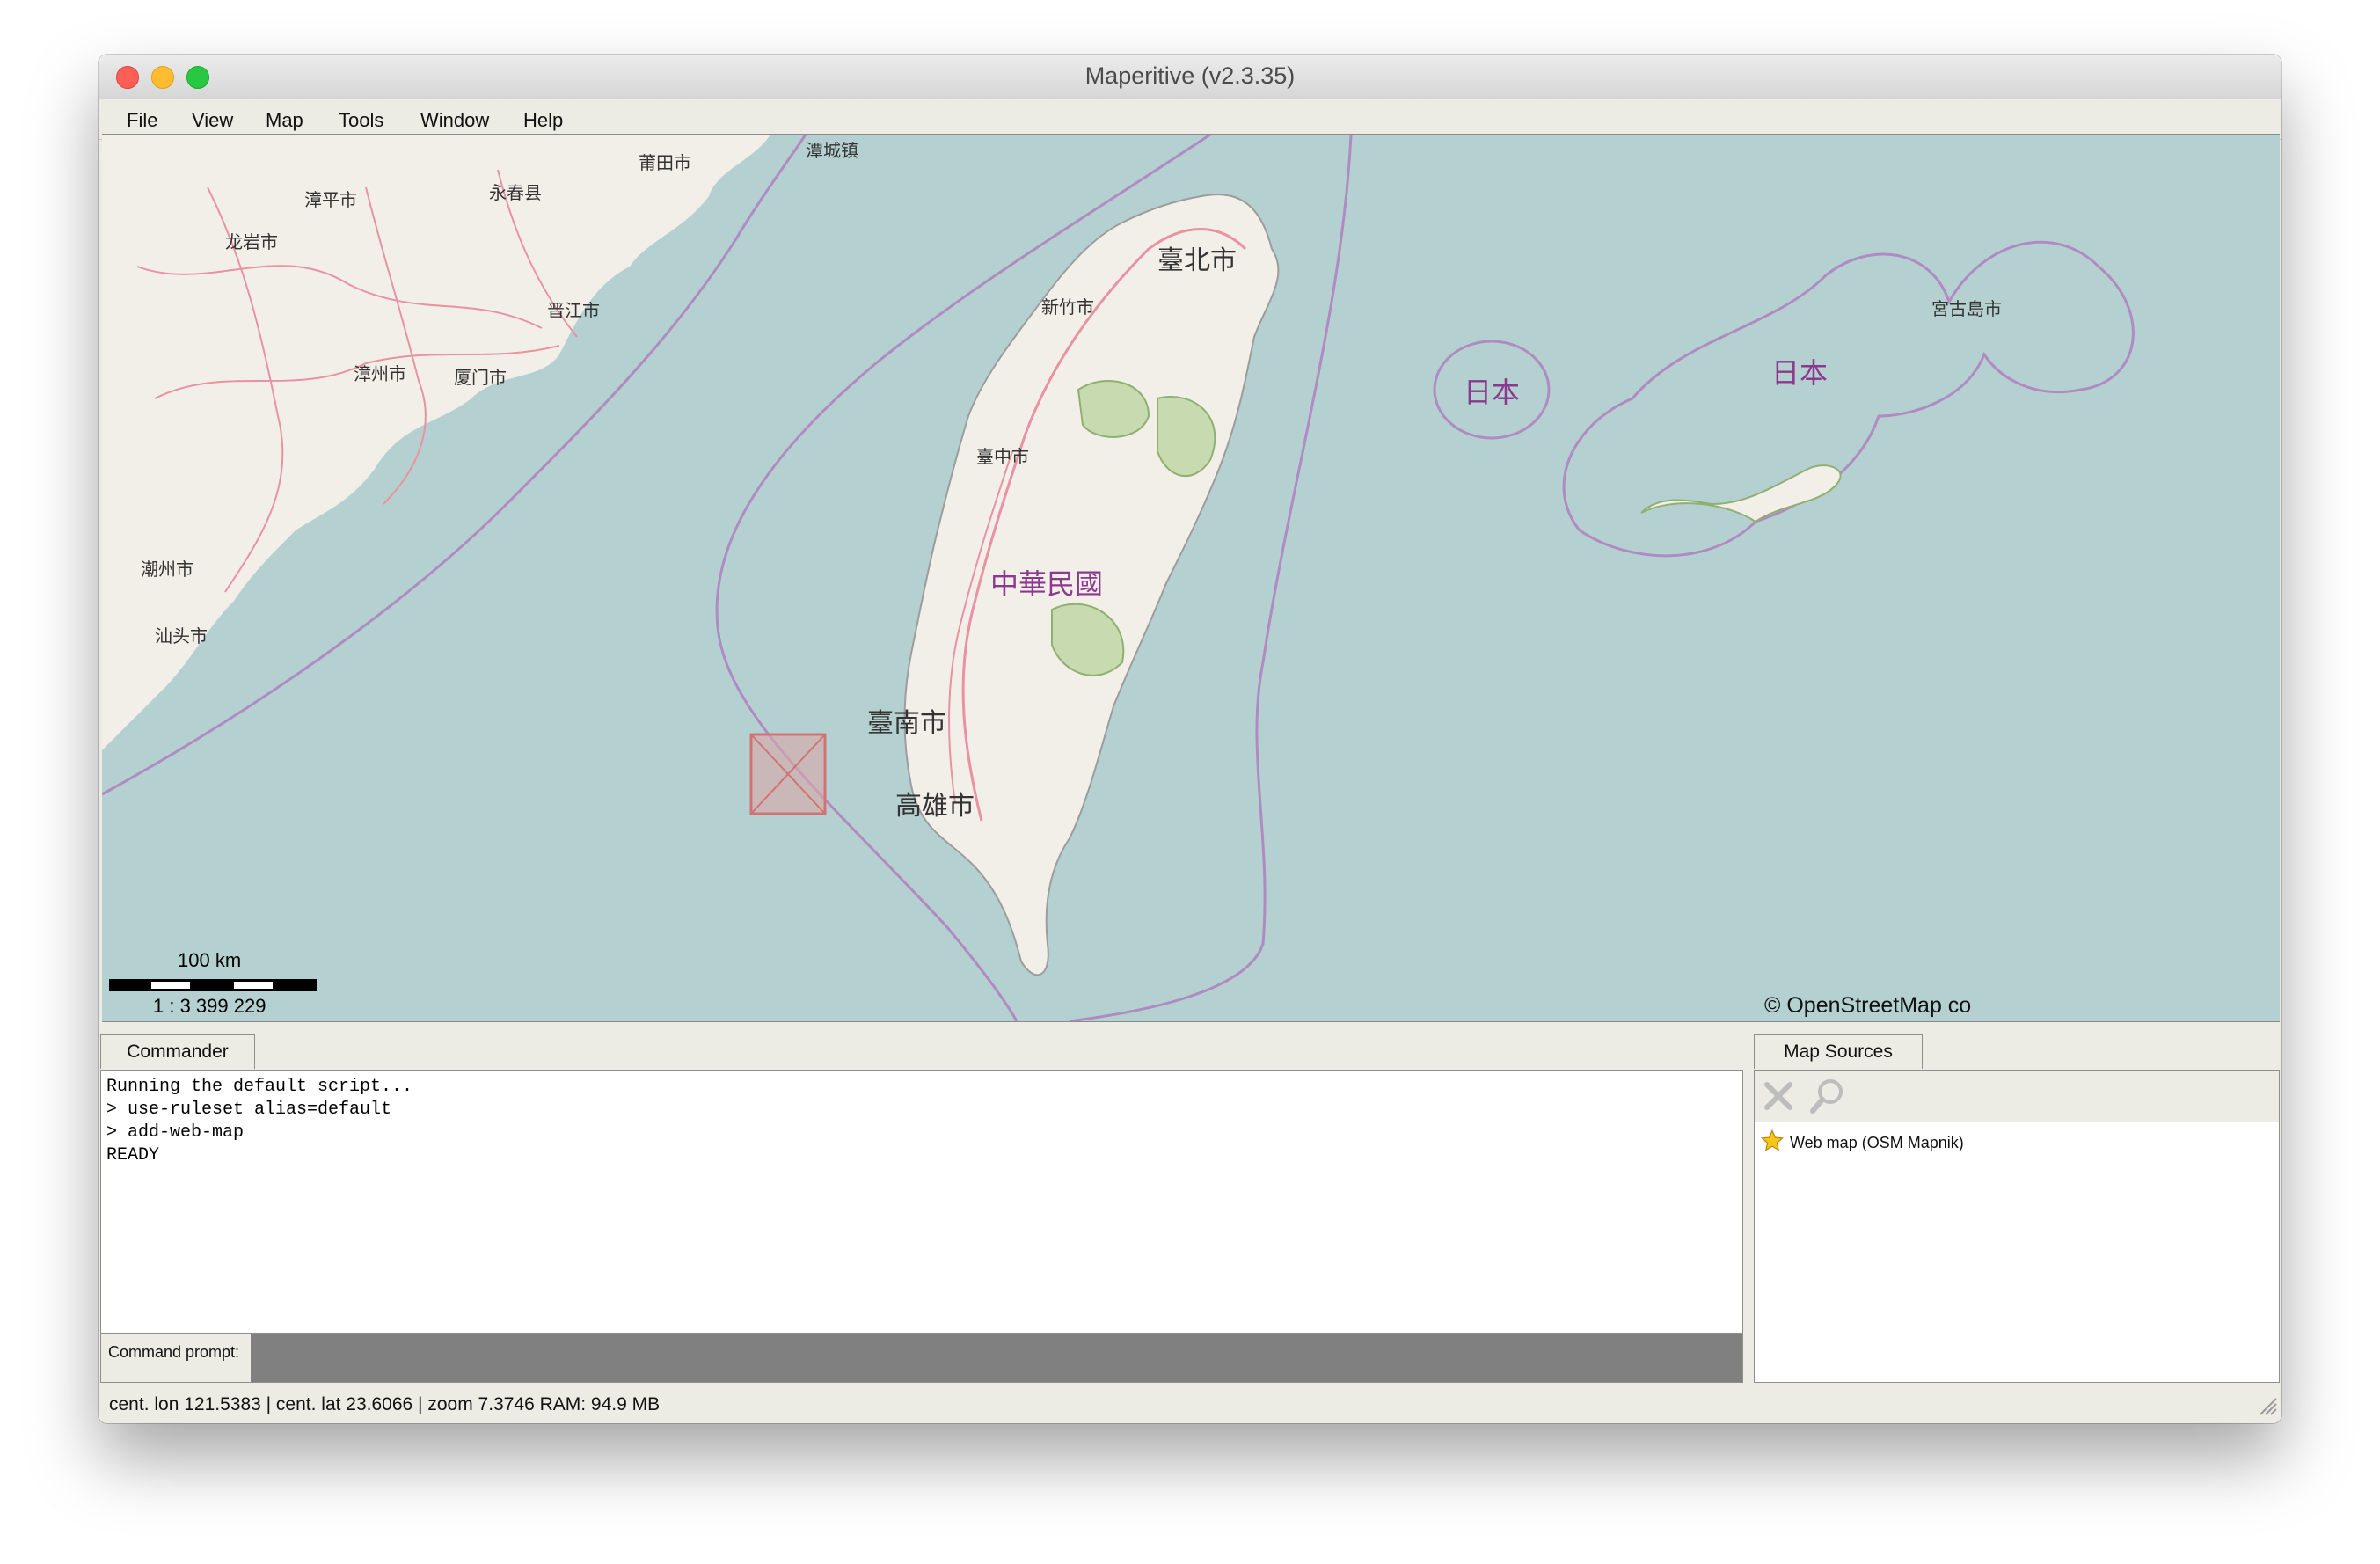 The image size is (2380, 1564). What do you see at coordinates (515, 192) in the screenshot?
I see `place-label: 永春县` at bounding box center [515, 192].